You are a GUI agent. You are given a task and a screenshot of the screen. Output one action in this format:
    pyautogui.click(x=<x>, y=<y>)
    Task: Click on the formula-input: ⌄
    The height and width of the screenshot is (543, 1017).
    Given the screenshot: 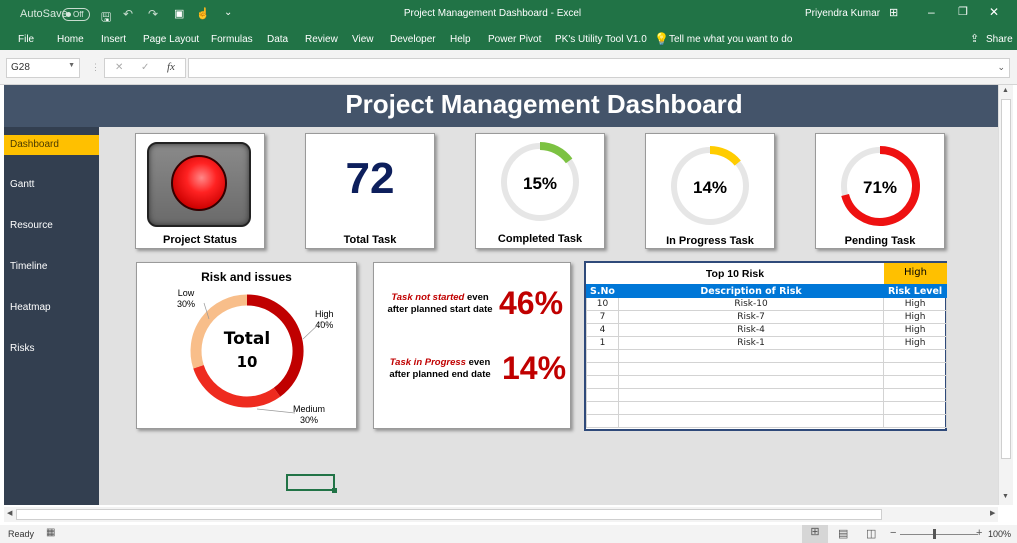 What is the action you would take?
    pyautogui.click(x=599, y=68)
    